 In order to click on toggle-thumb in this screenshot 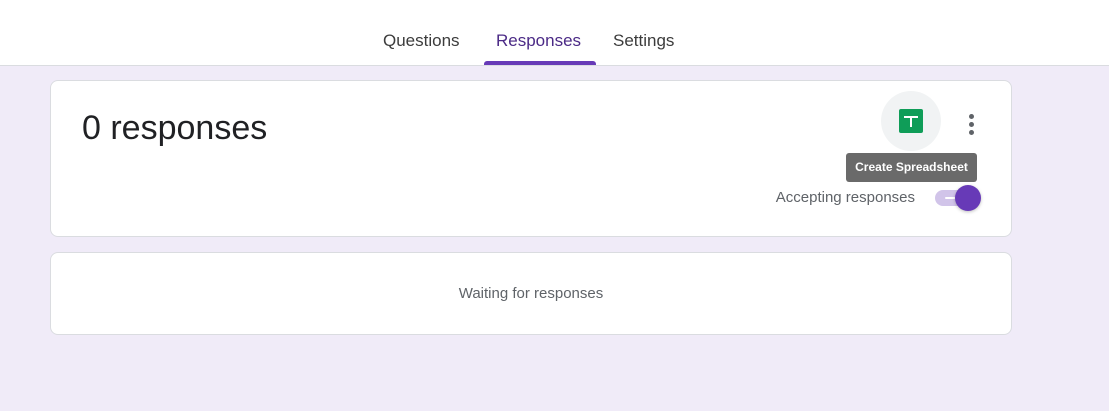, I will do `click(968, 198)`.